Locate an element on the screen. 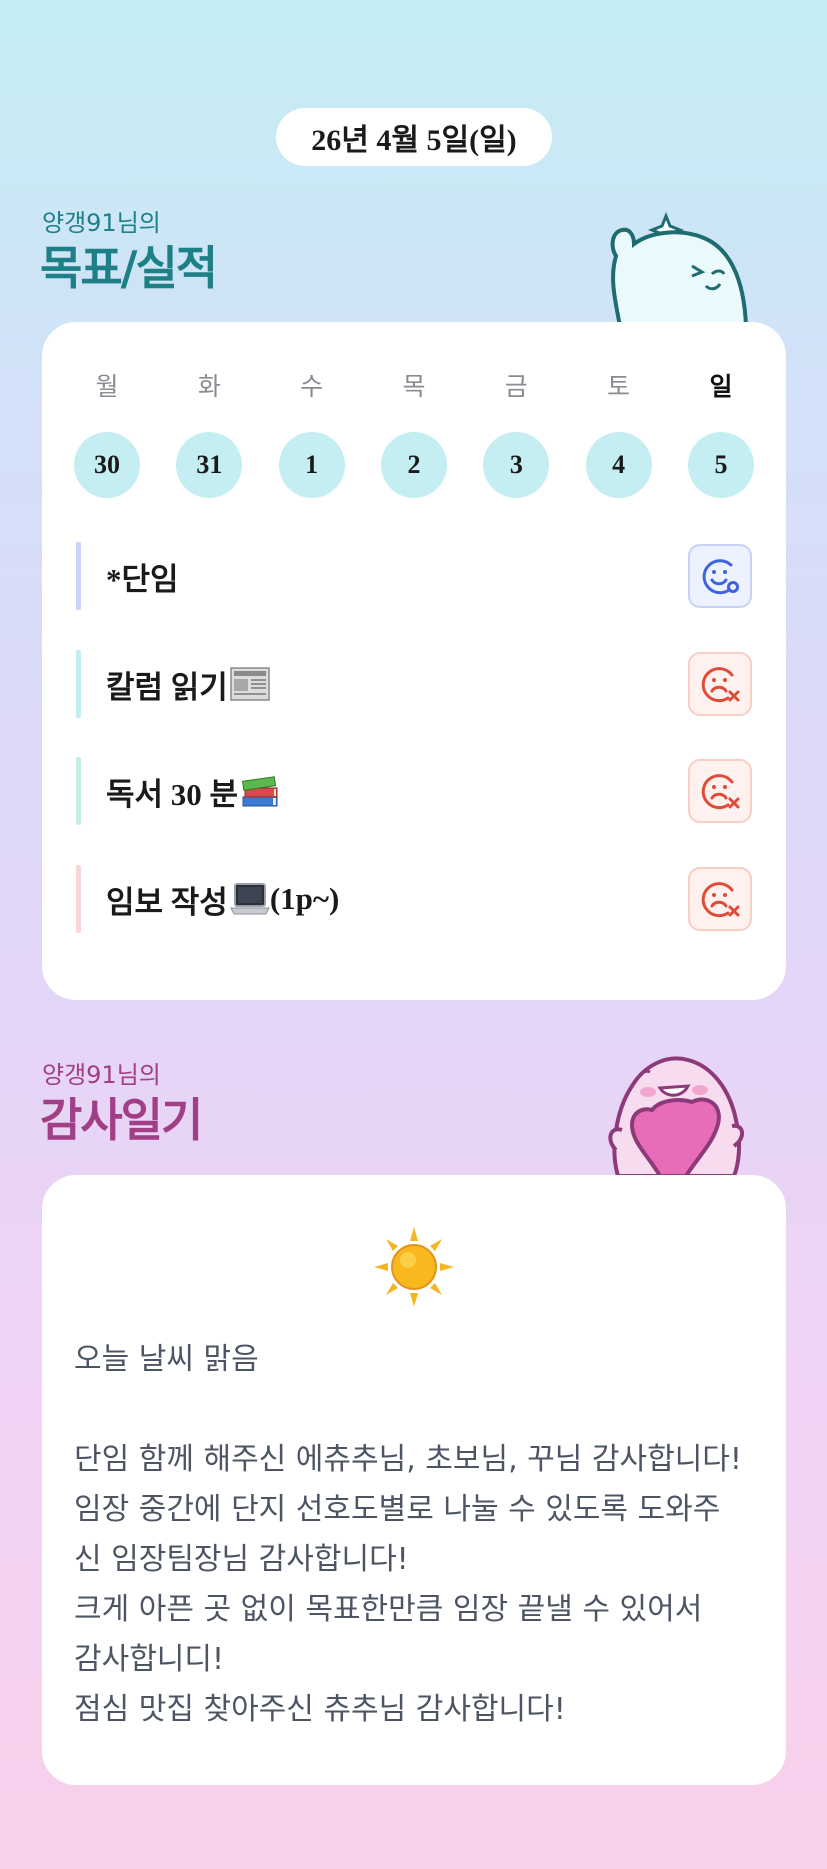  goal-item: 독서 30 분 is located at coordinates (414, 791).